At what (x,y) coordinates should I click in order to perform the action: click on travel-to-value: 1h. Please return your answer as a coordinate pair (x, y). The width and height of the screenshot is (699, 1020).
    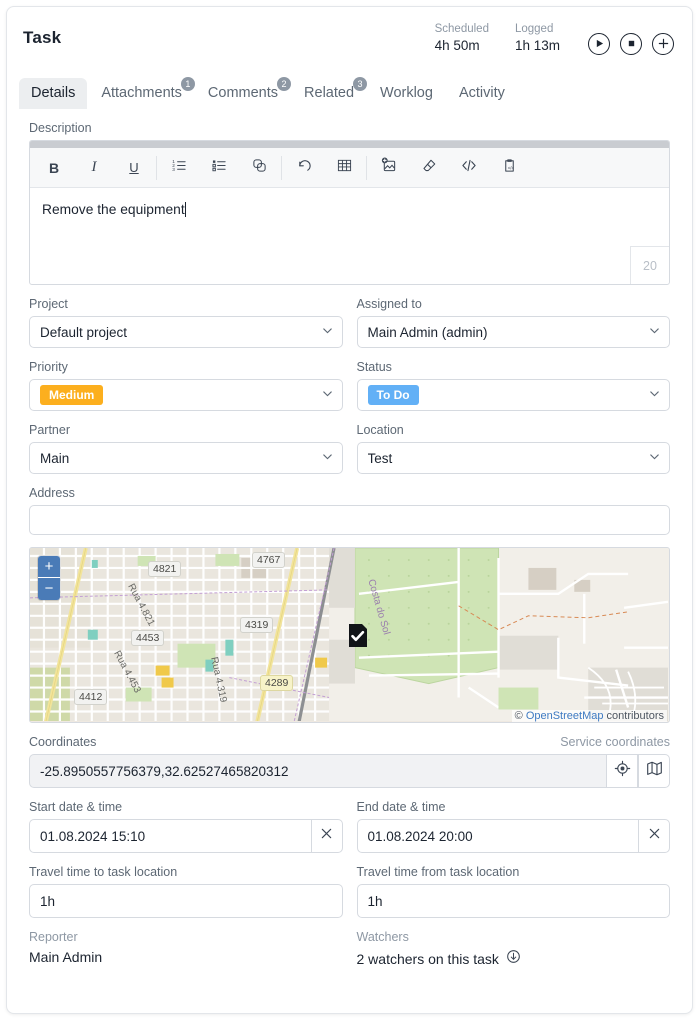
    Looking at the image, I should click on (48, 901).